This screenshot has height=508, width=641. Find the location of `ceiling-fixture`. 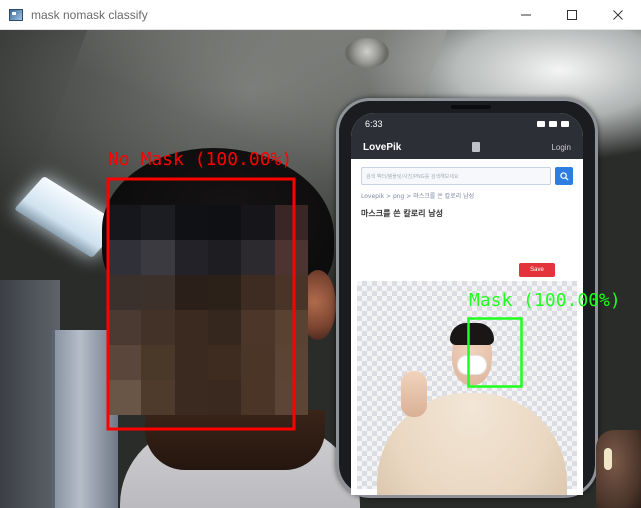

ceiling-fixture is located at coordinates (367, 53).